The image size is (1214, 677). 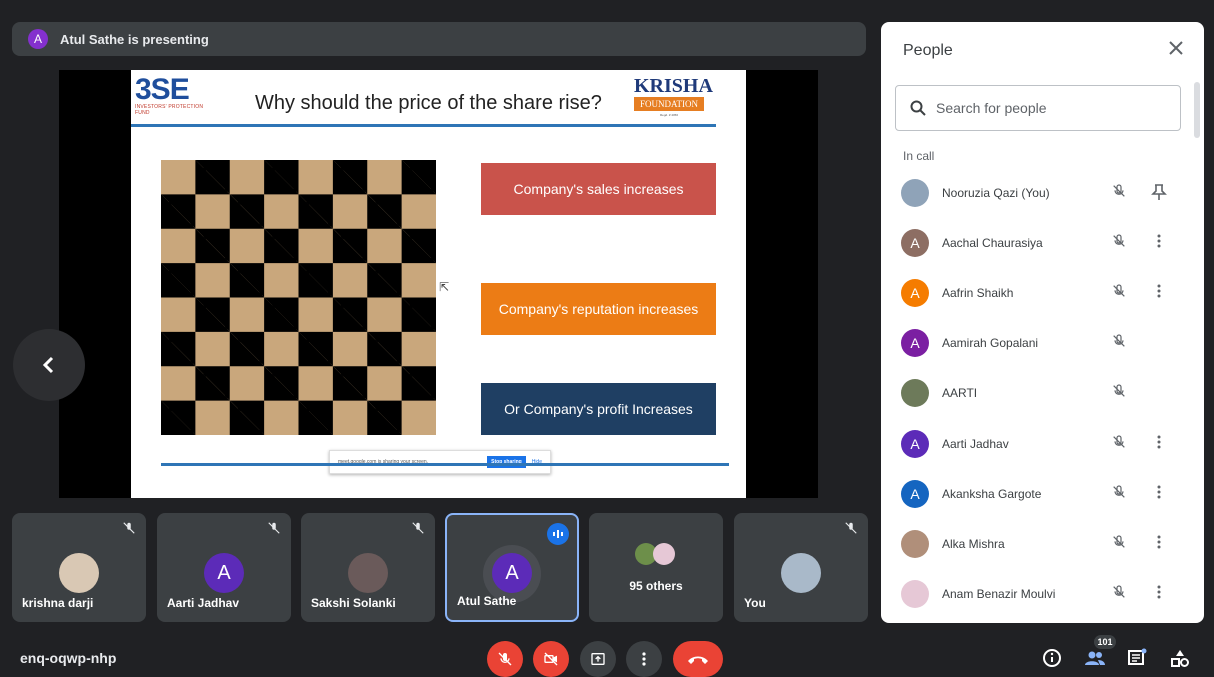 What do you see at coordinates (1095, 658) in the screenshot?
I see `people-icon` at bounding box center [1095, 658].